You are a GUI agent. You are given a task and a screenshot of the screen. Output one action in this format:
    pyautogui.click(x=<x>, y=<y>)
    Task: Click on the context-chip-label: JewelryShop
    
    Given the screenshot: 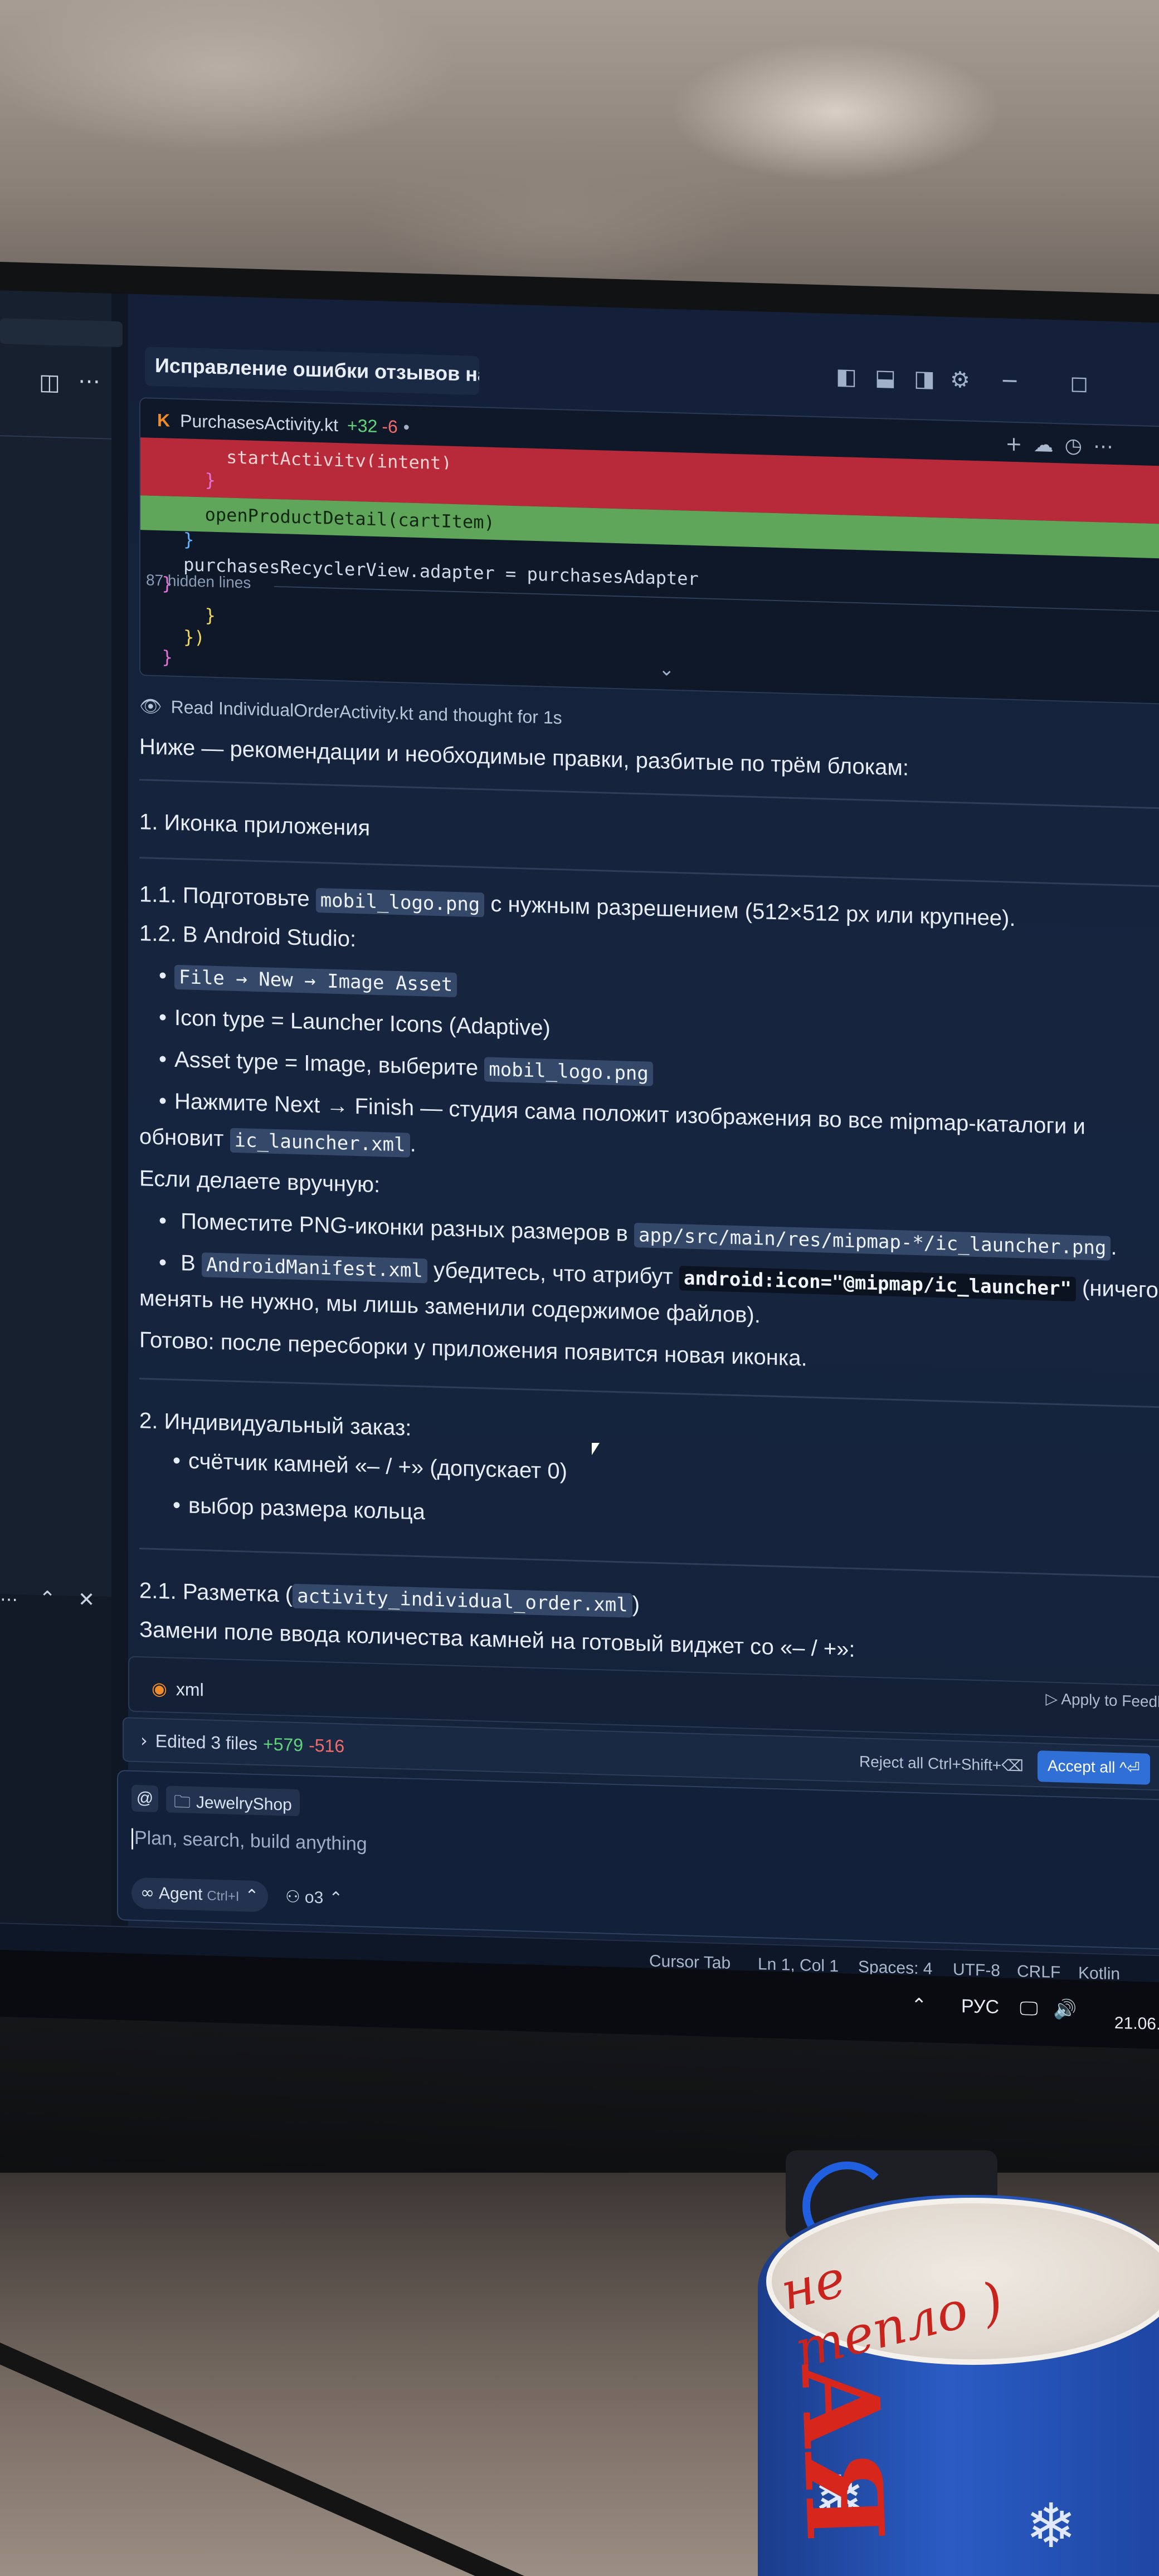 What is the action you would take?
    pyautogui.click(x=244, y=1803)
    